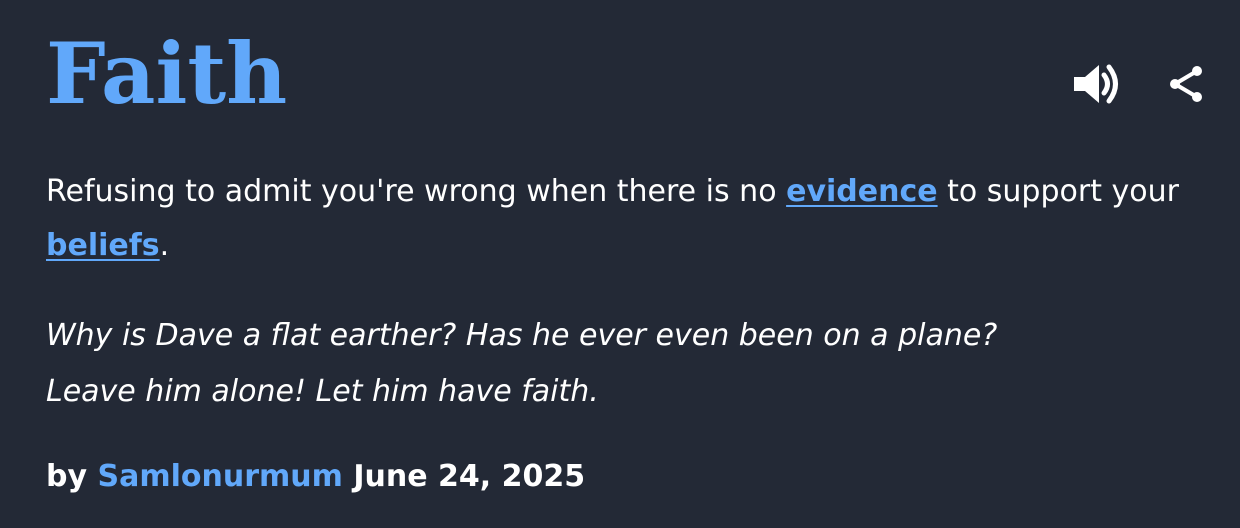  I want to click on entry-date: June 24, 2025, so click(469, 476).